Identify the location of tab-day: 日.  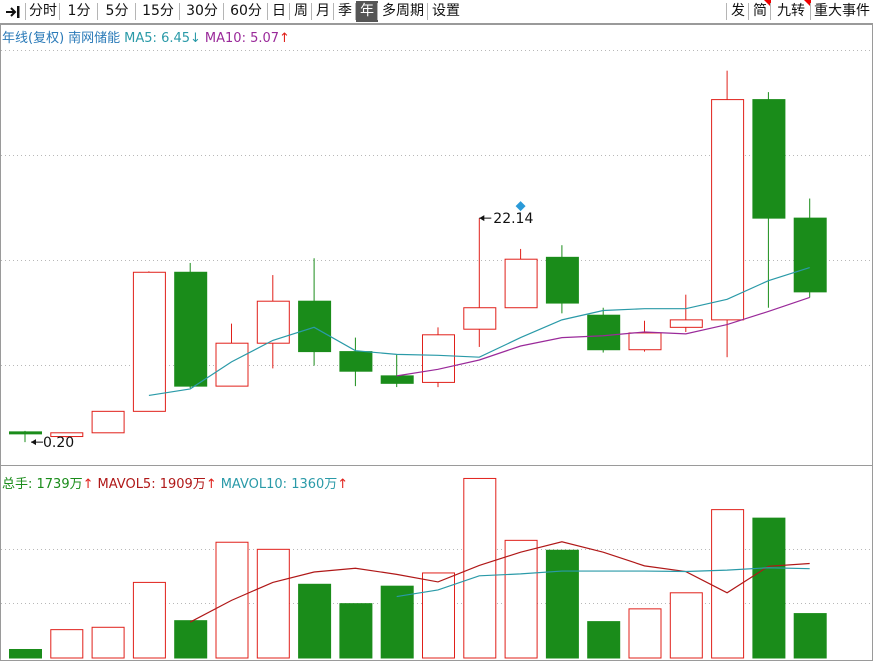
(279, 11).